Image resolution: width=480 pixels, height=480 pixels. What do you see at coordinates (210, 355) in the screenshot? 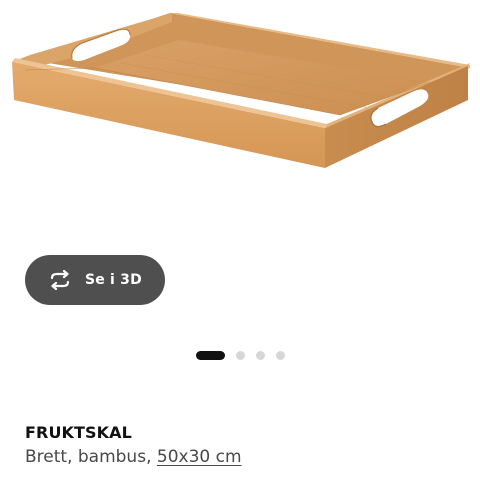
I see `carousel-dot-active` at bounding box center [210, 355].